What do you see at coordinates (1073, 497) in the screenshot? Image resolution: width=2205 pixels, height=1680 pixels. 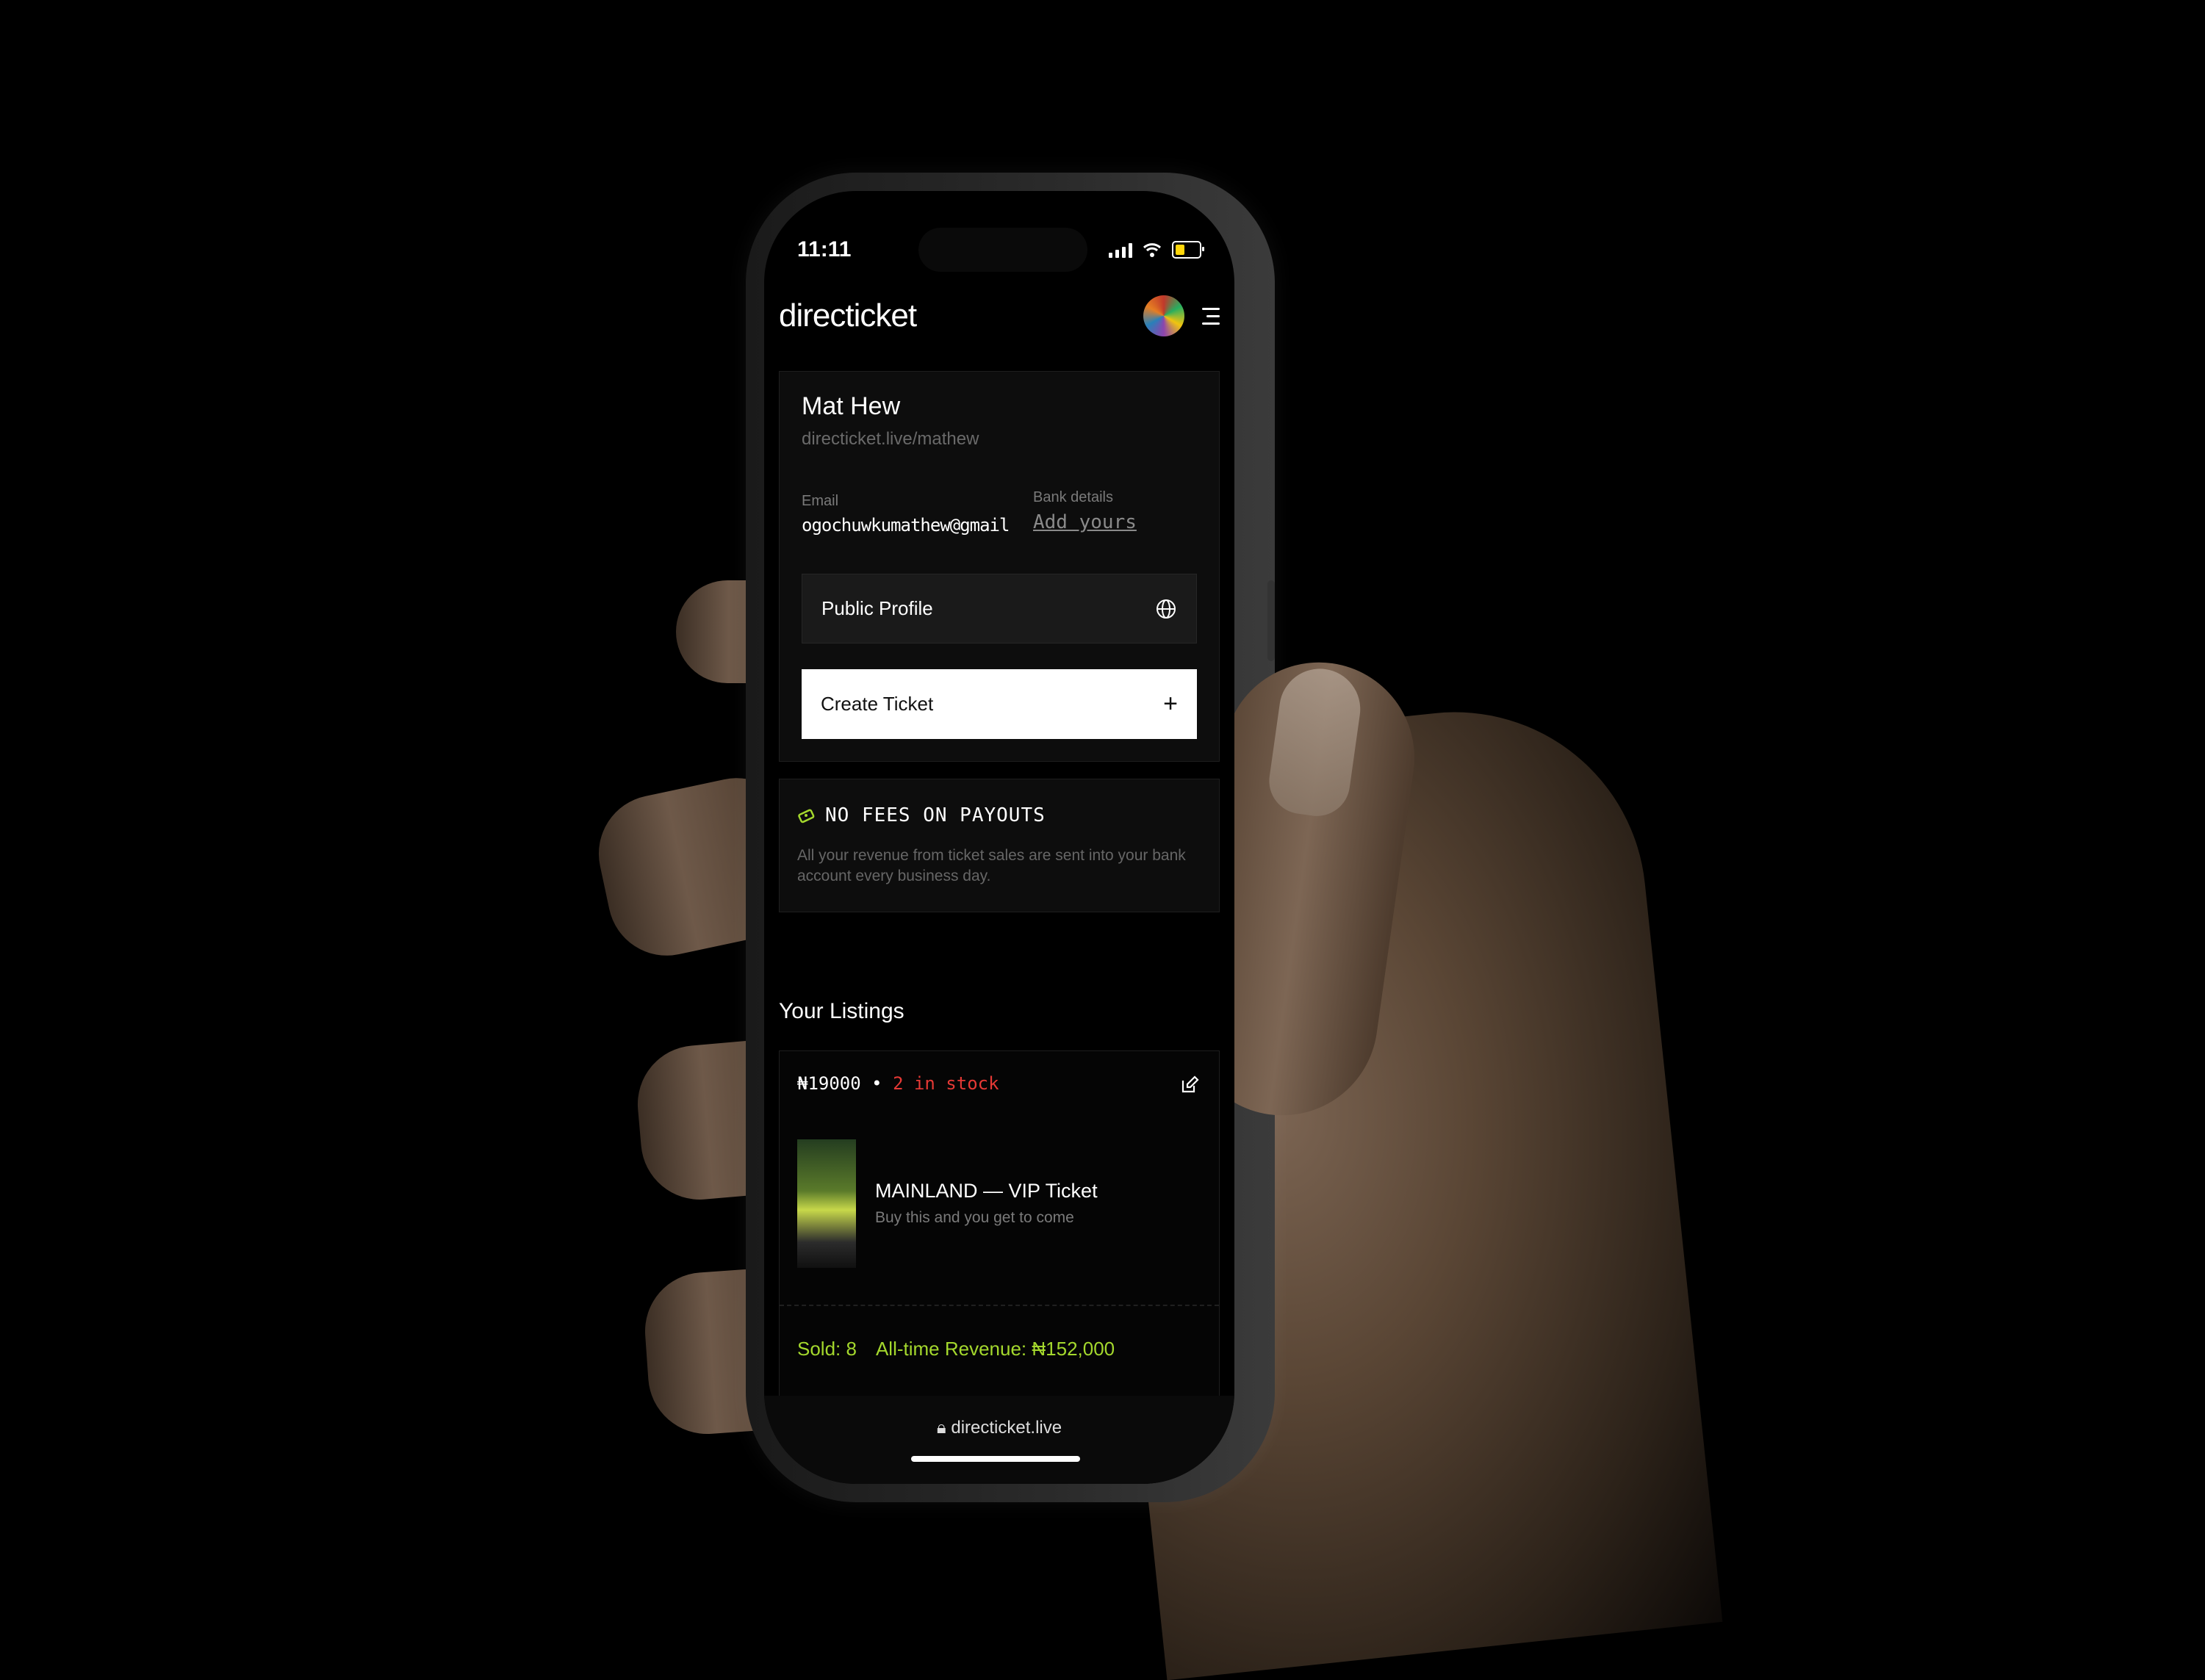 I see `bank-details-label: Bank details` at bounding box center [1073, 497].